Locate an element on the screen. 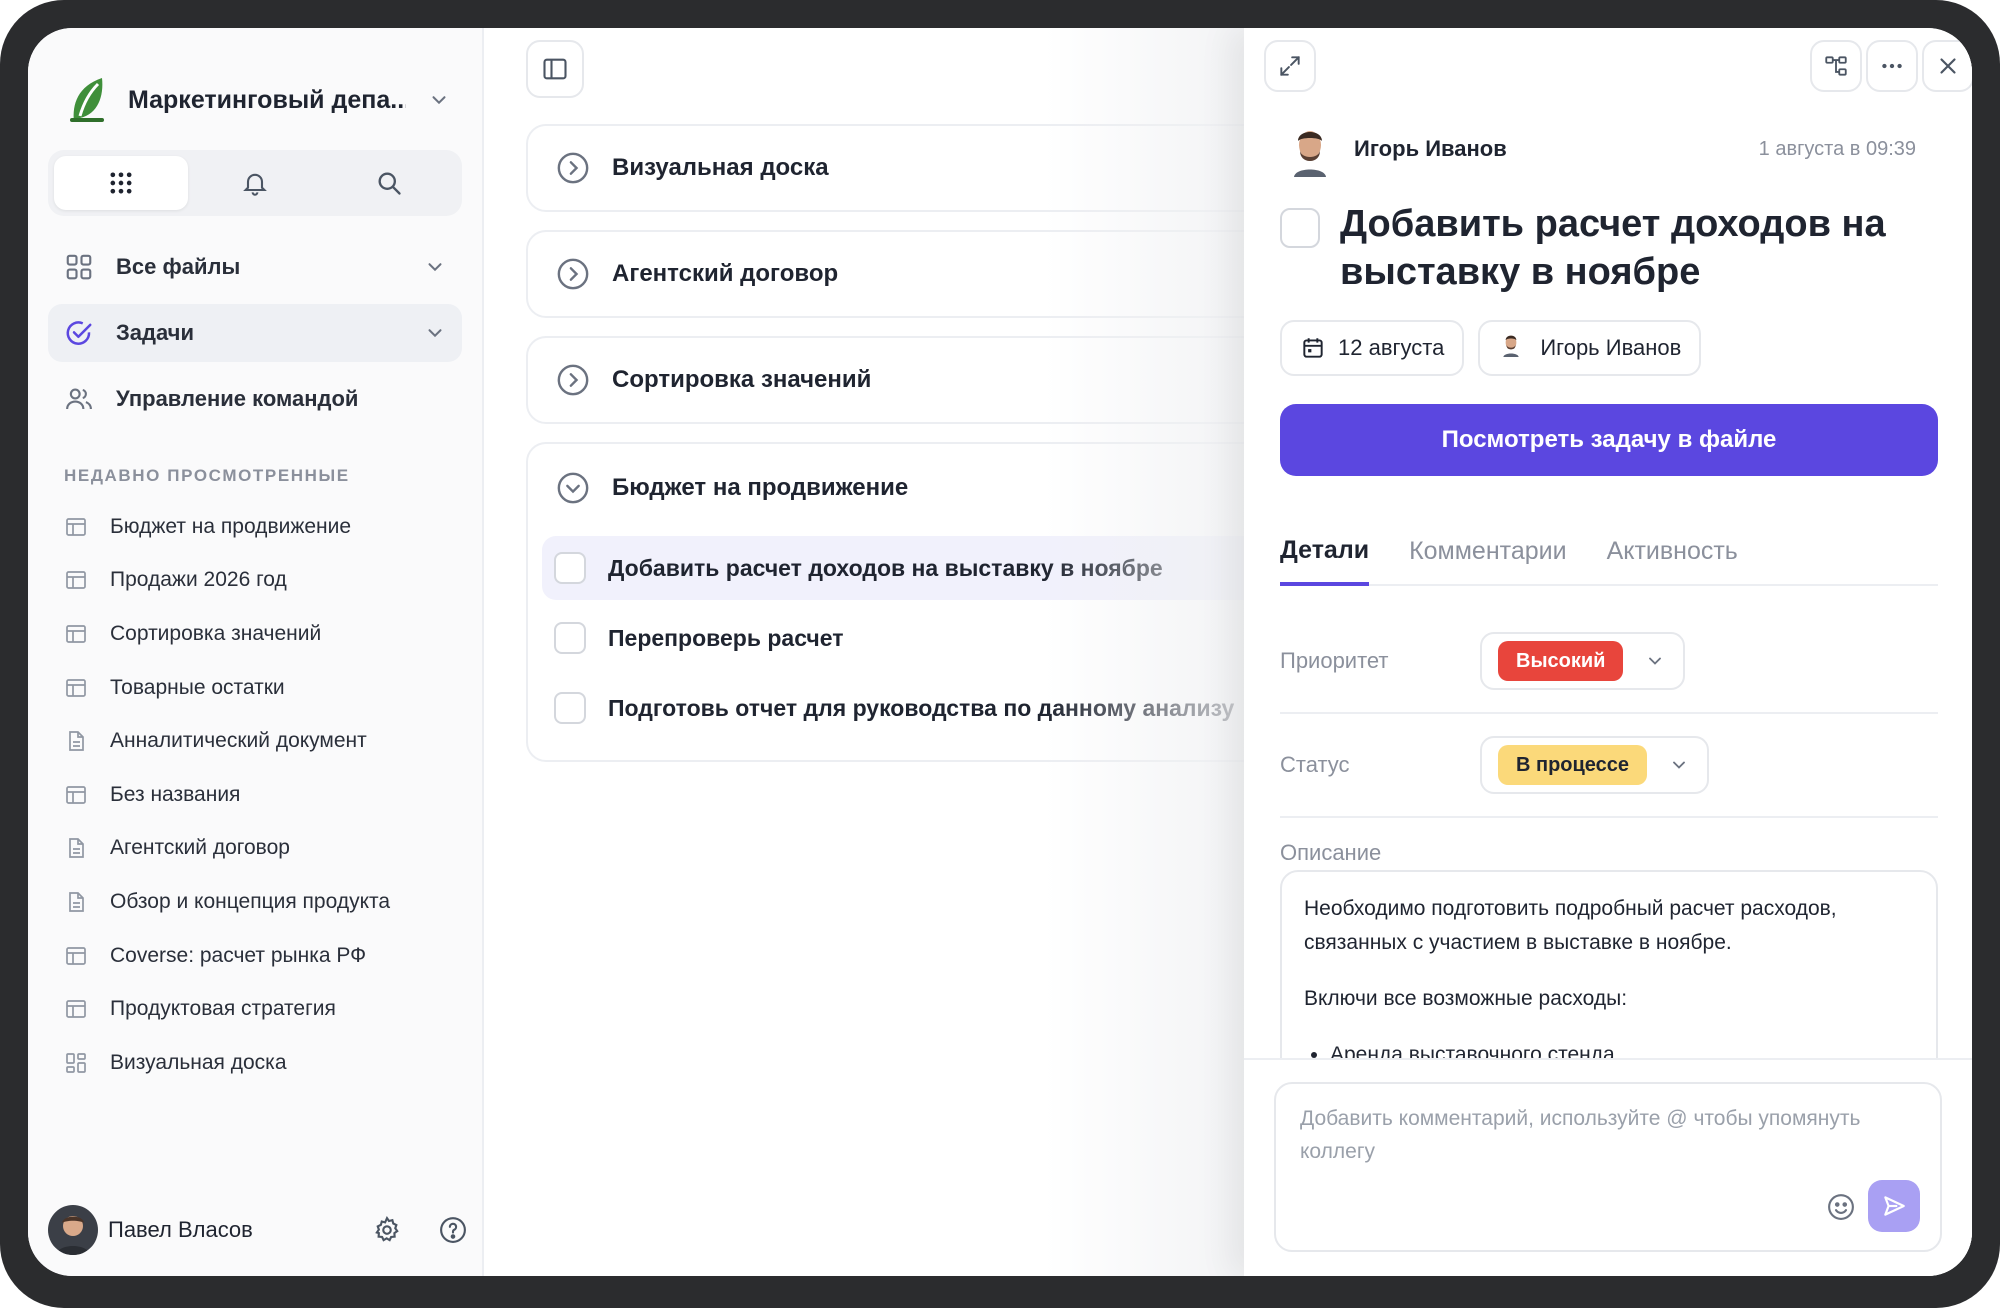 This screenshot has height=1308, width=2000. file-card-title: Сортировка значений is located at coordinates (742, 379).